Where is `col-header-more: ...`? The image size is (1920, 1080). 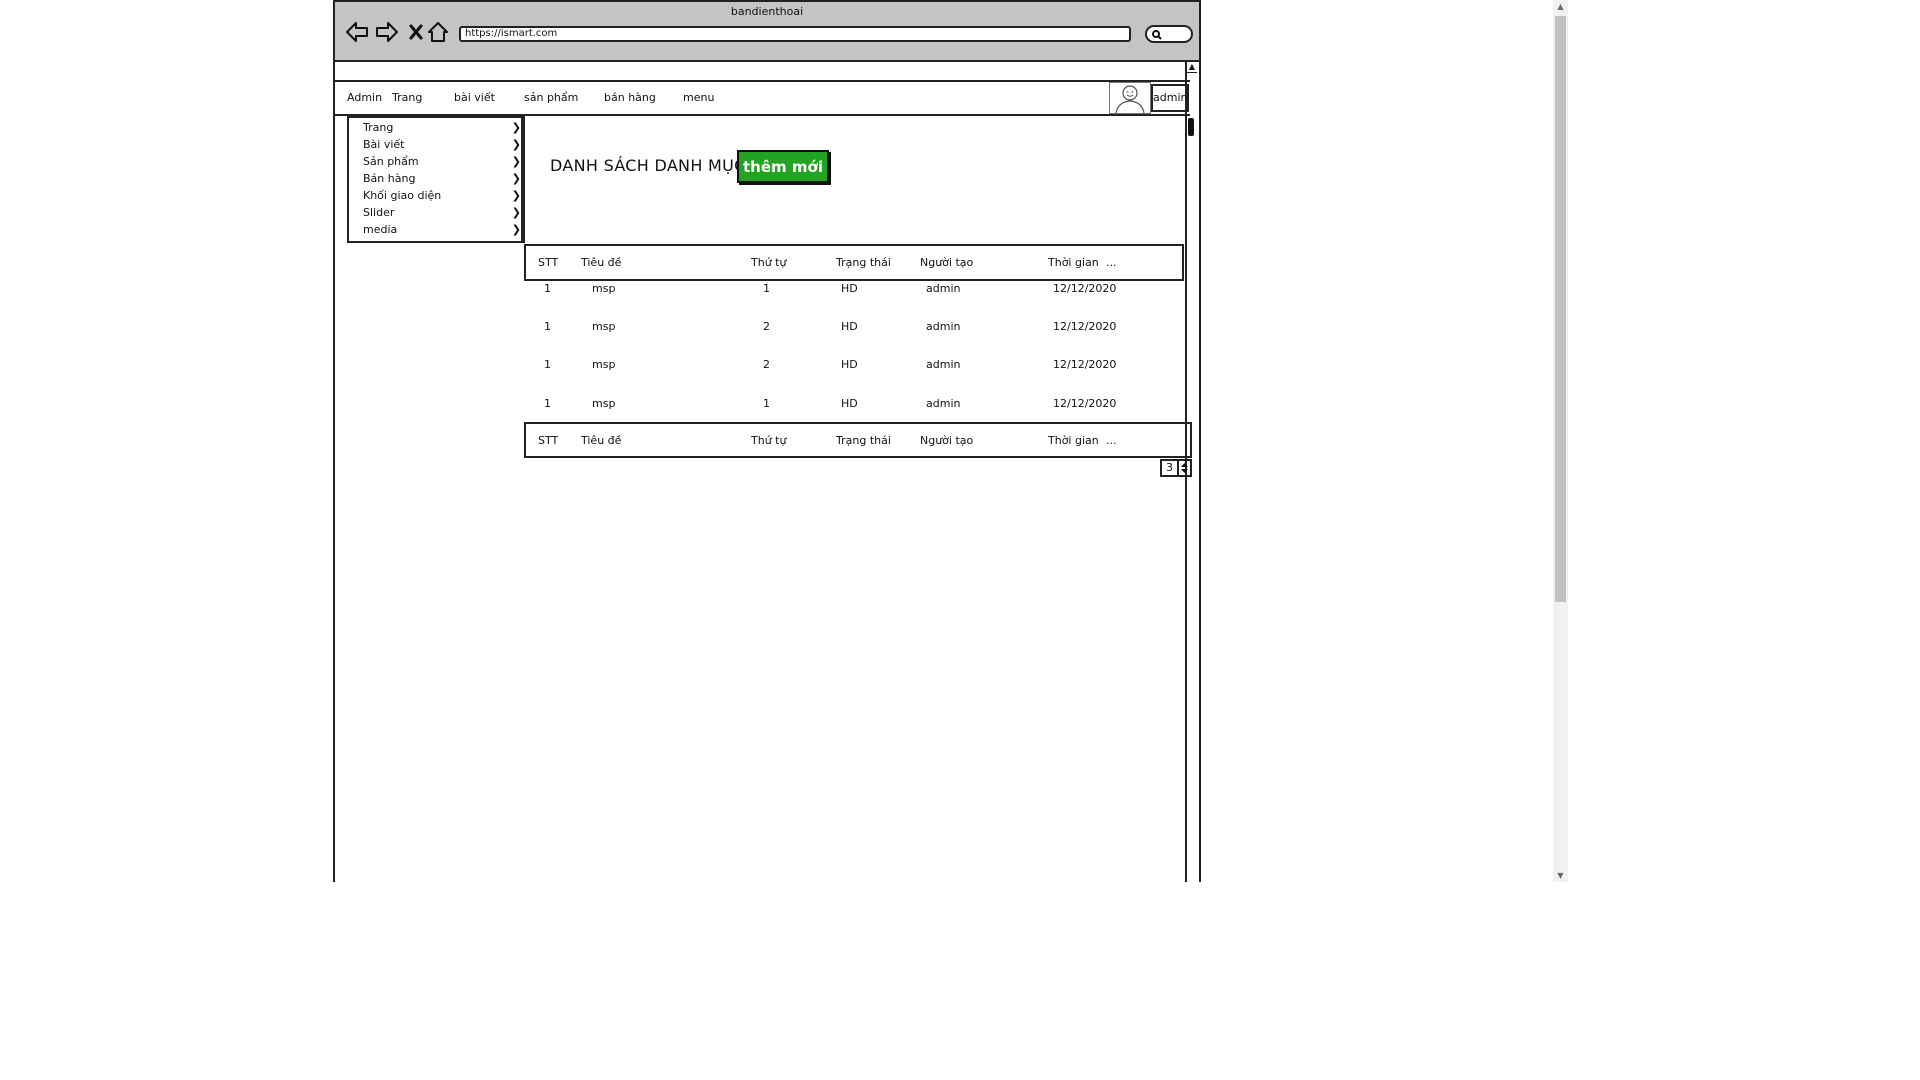
col-header-more: ... is located at coordinates (1111, 262).